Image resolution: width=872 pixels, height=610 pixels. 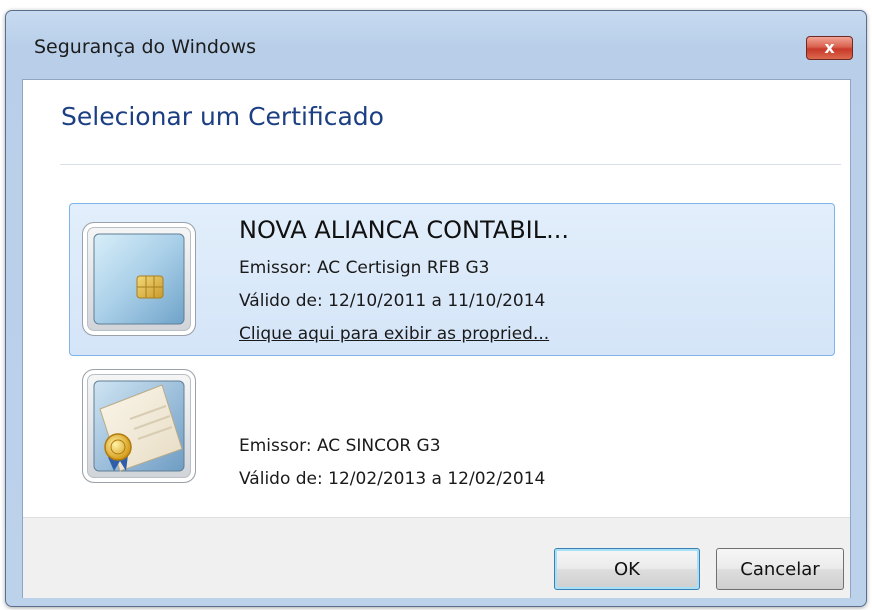 I want to click on ok-button: OK, so click(x=627, y=569).